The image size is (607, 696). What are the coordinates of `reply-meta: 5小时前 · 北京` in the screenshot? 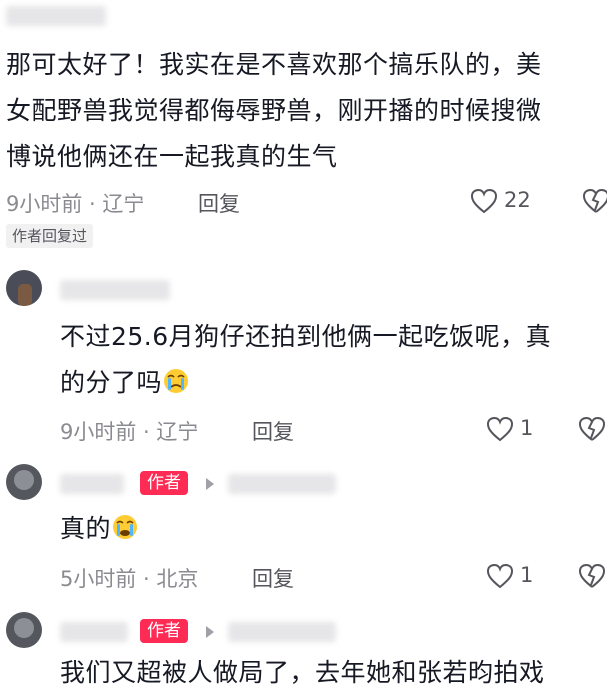 It's located at (129, 579).